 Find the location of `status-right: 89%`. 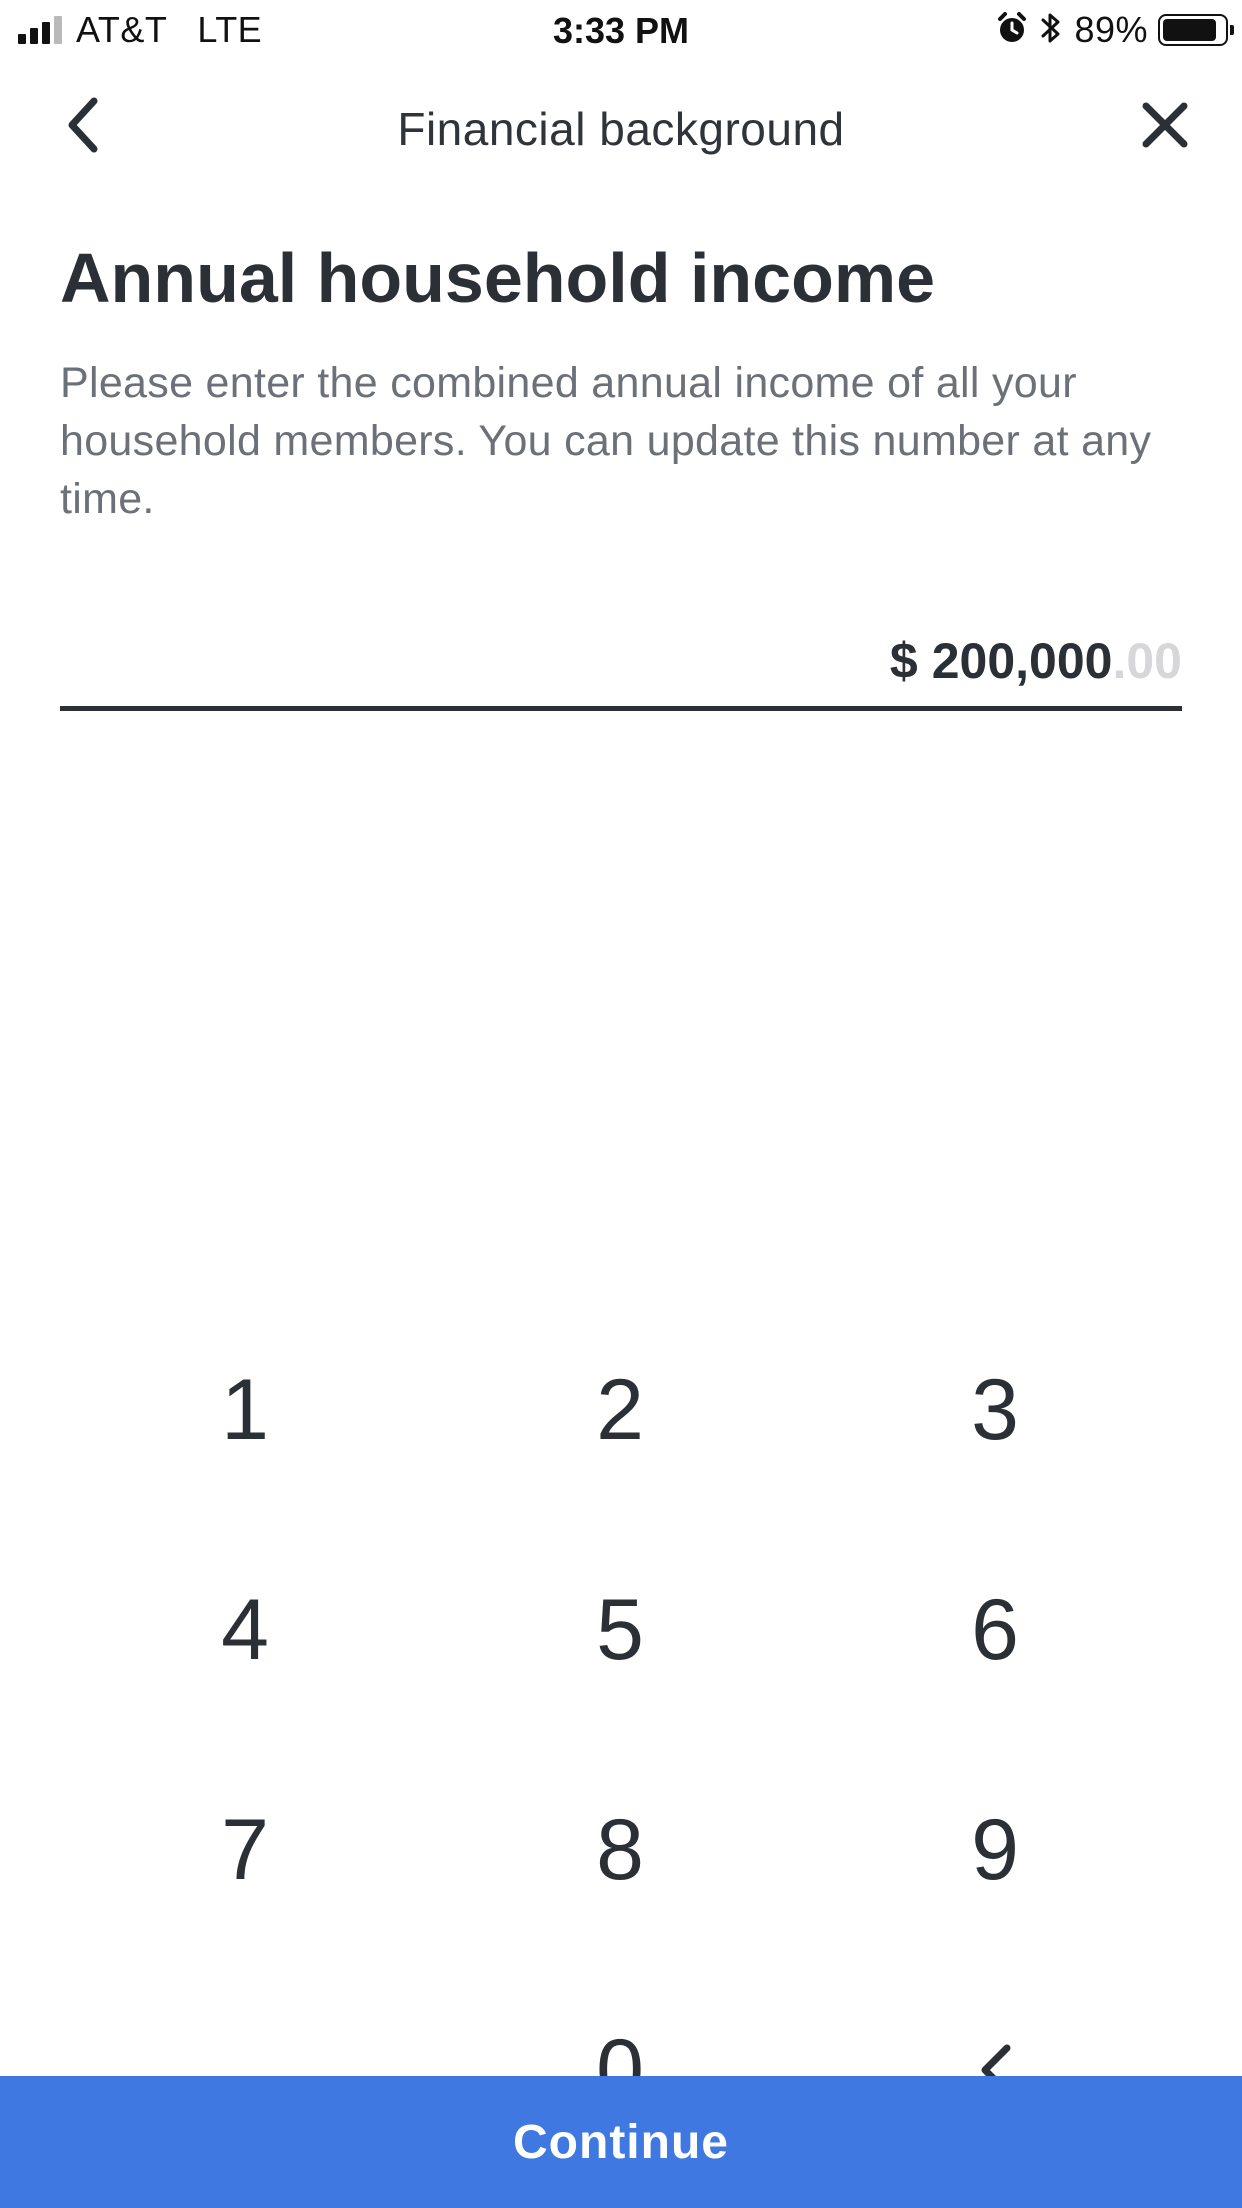

status-right: 89% is located at coordinates (1115, 30).